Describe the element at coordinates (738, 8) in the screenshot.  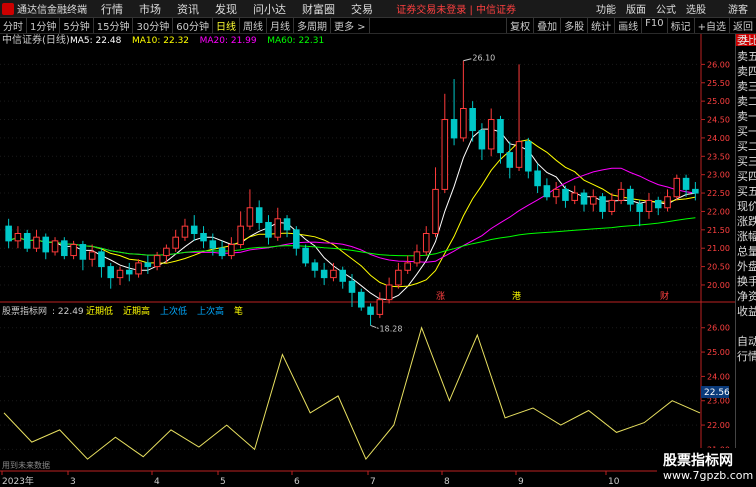
I see `guest-user: 游客` at that location.